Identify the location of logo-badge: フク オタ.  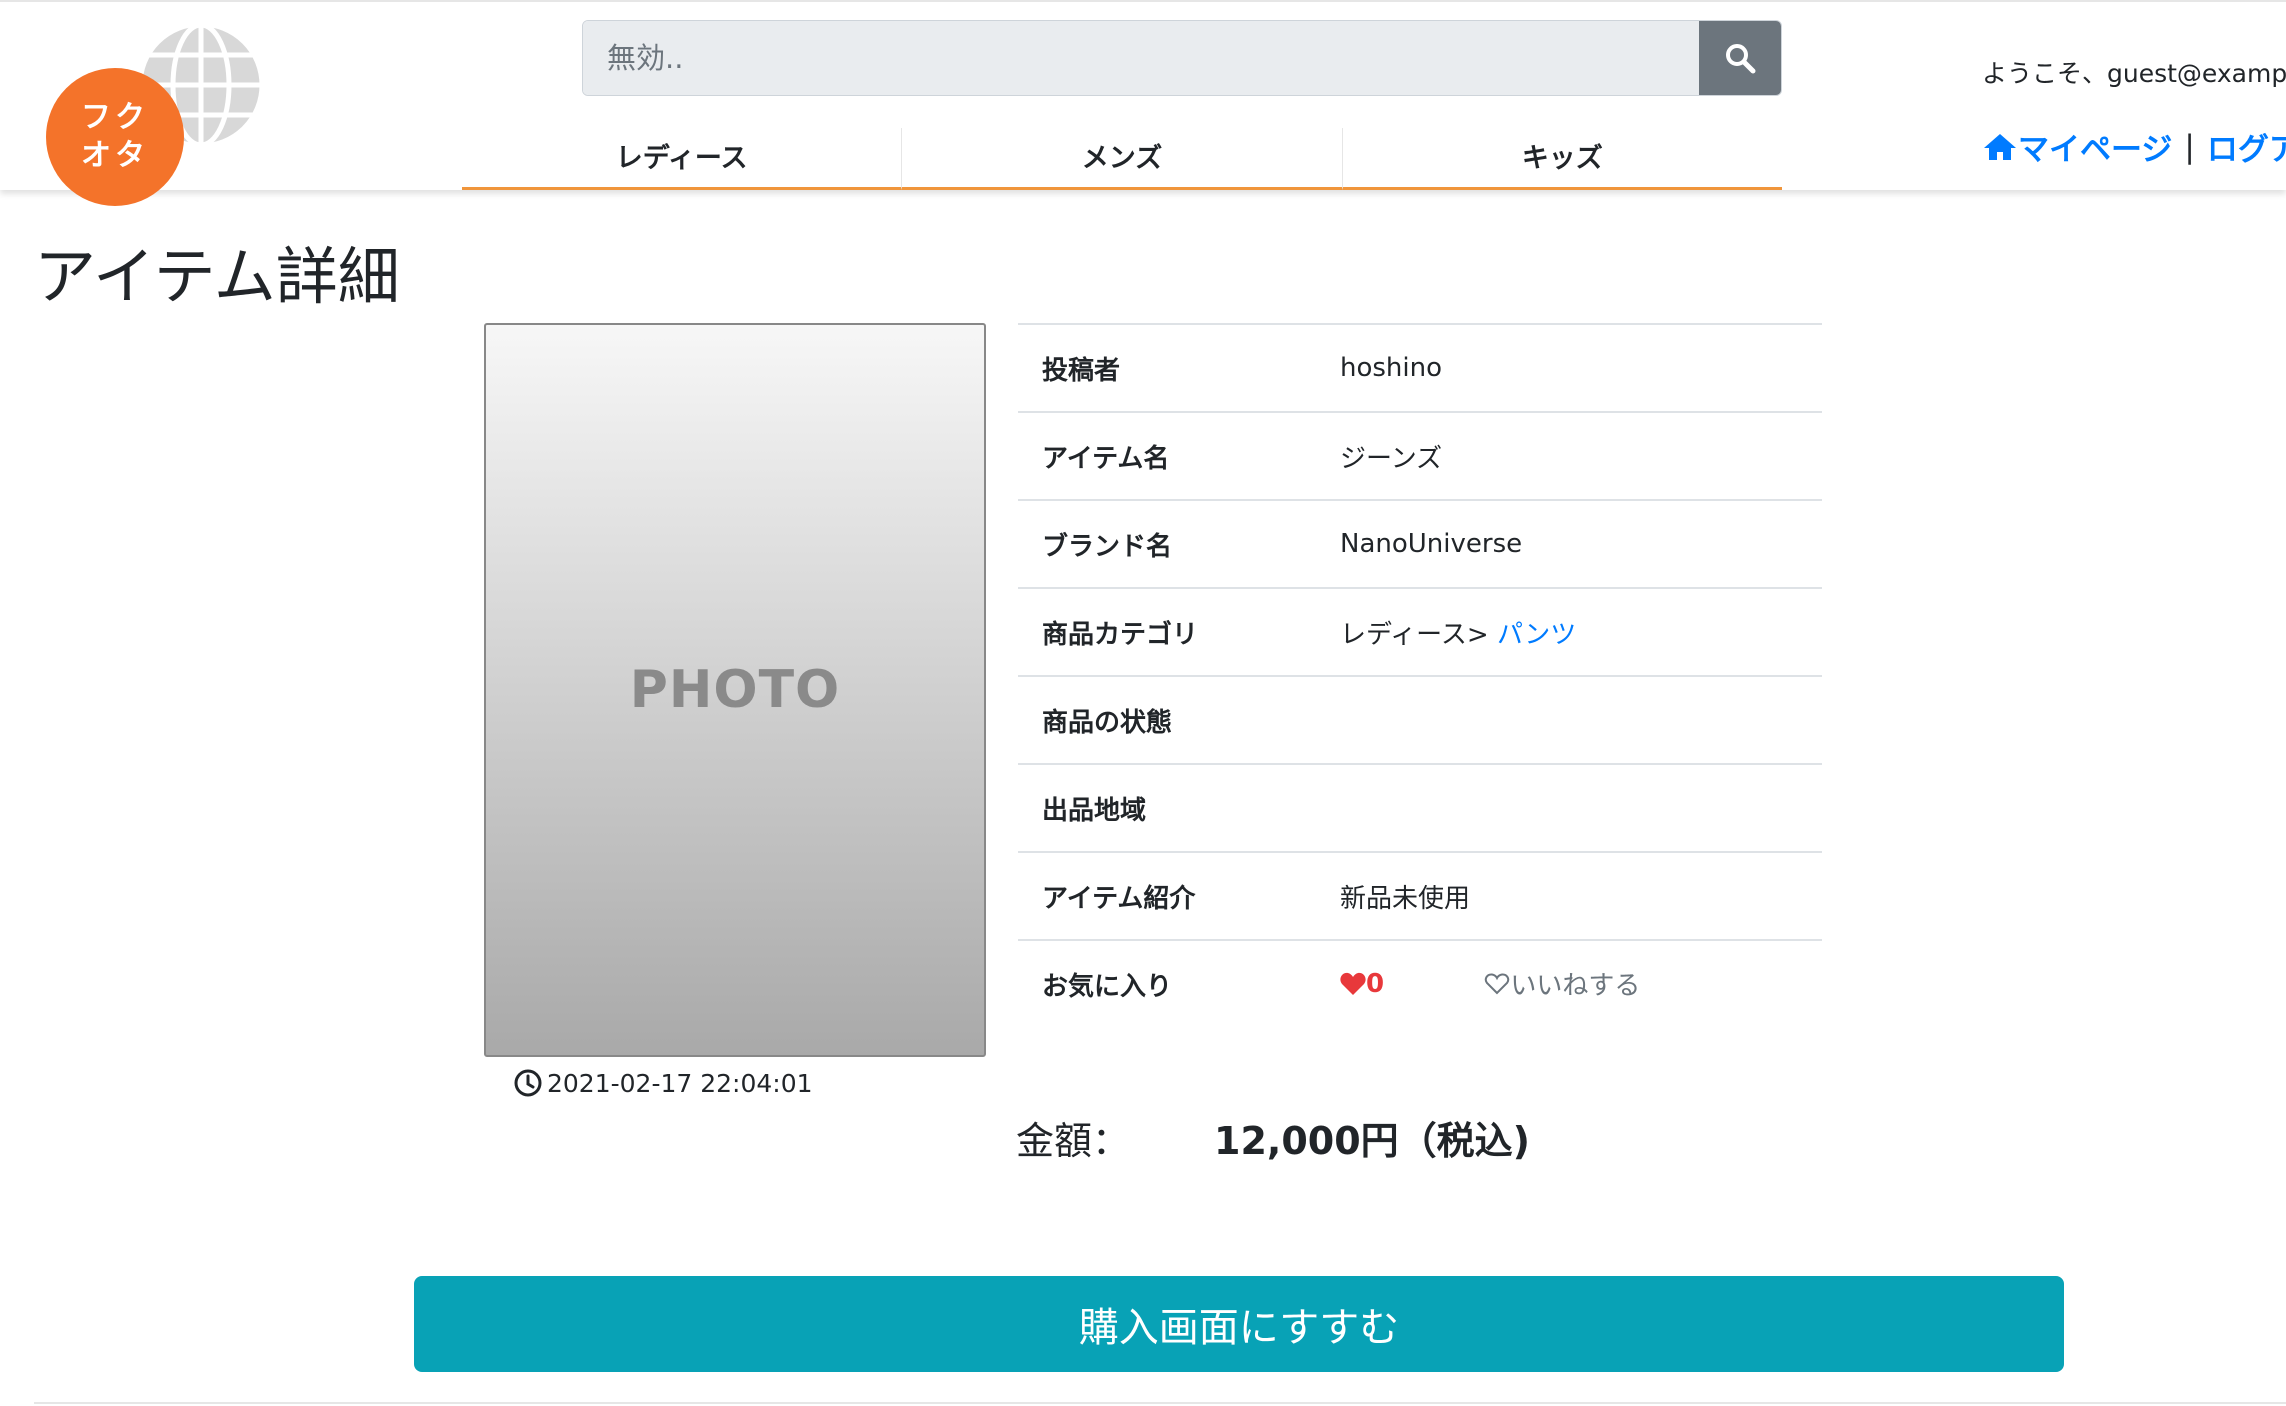
(115, 137).